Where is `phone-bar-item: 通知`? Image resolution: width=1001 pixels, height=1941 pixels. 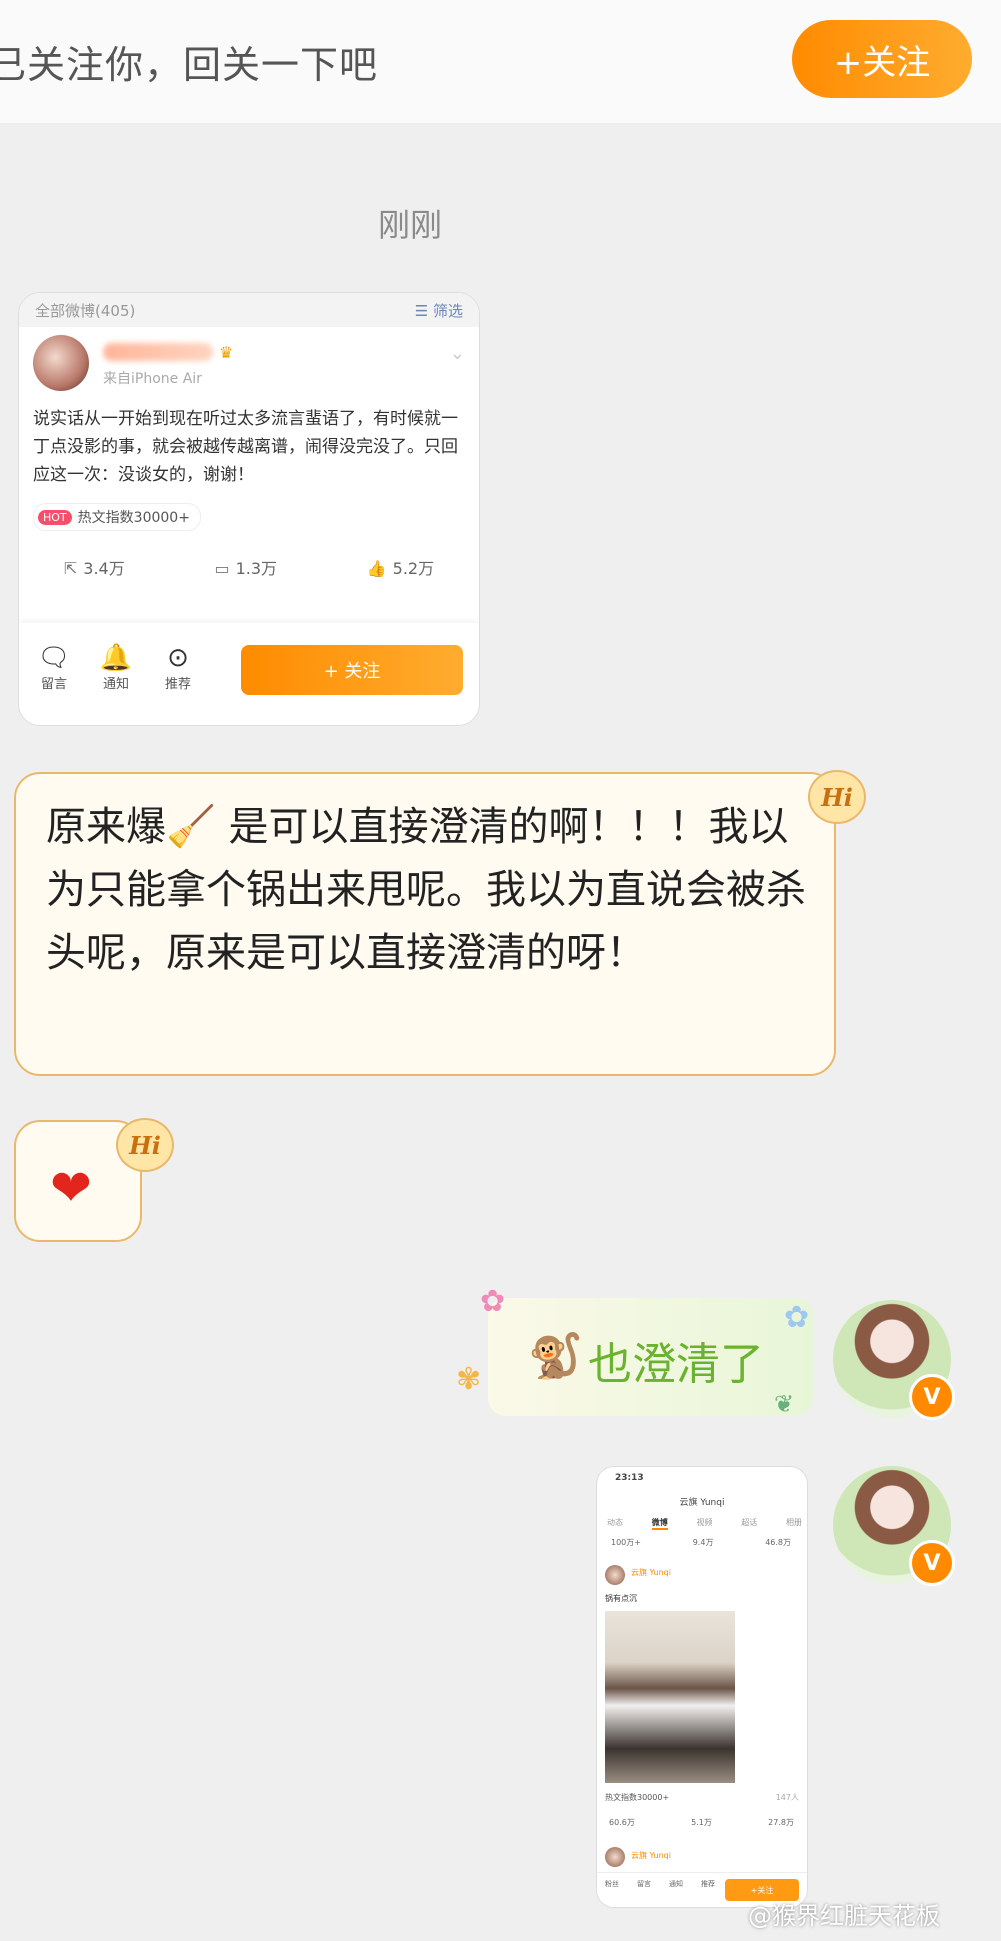 phone-bar-item: 通知 is located at coordinates (676, 1884).